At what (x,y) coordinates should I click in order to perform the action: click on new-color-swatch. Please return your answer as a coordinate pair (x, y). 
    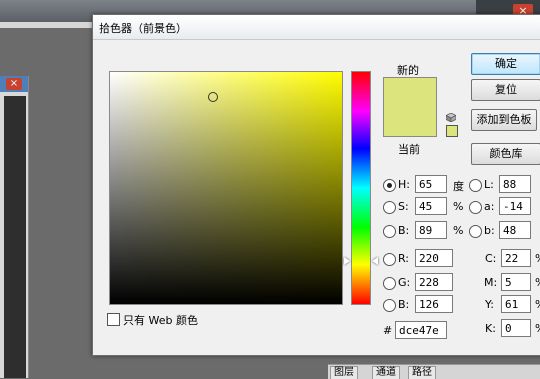
    Looking at the image, I should click on (410, 92).